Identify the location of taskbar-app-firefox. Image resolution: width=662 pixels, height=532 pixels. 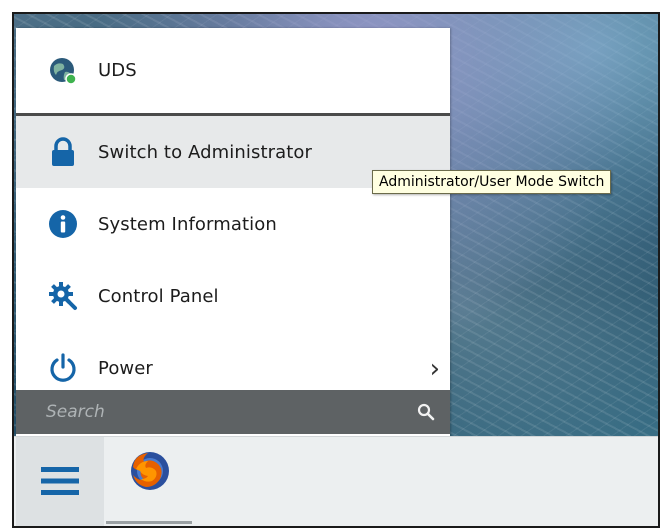
(150, 473).